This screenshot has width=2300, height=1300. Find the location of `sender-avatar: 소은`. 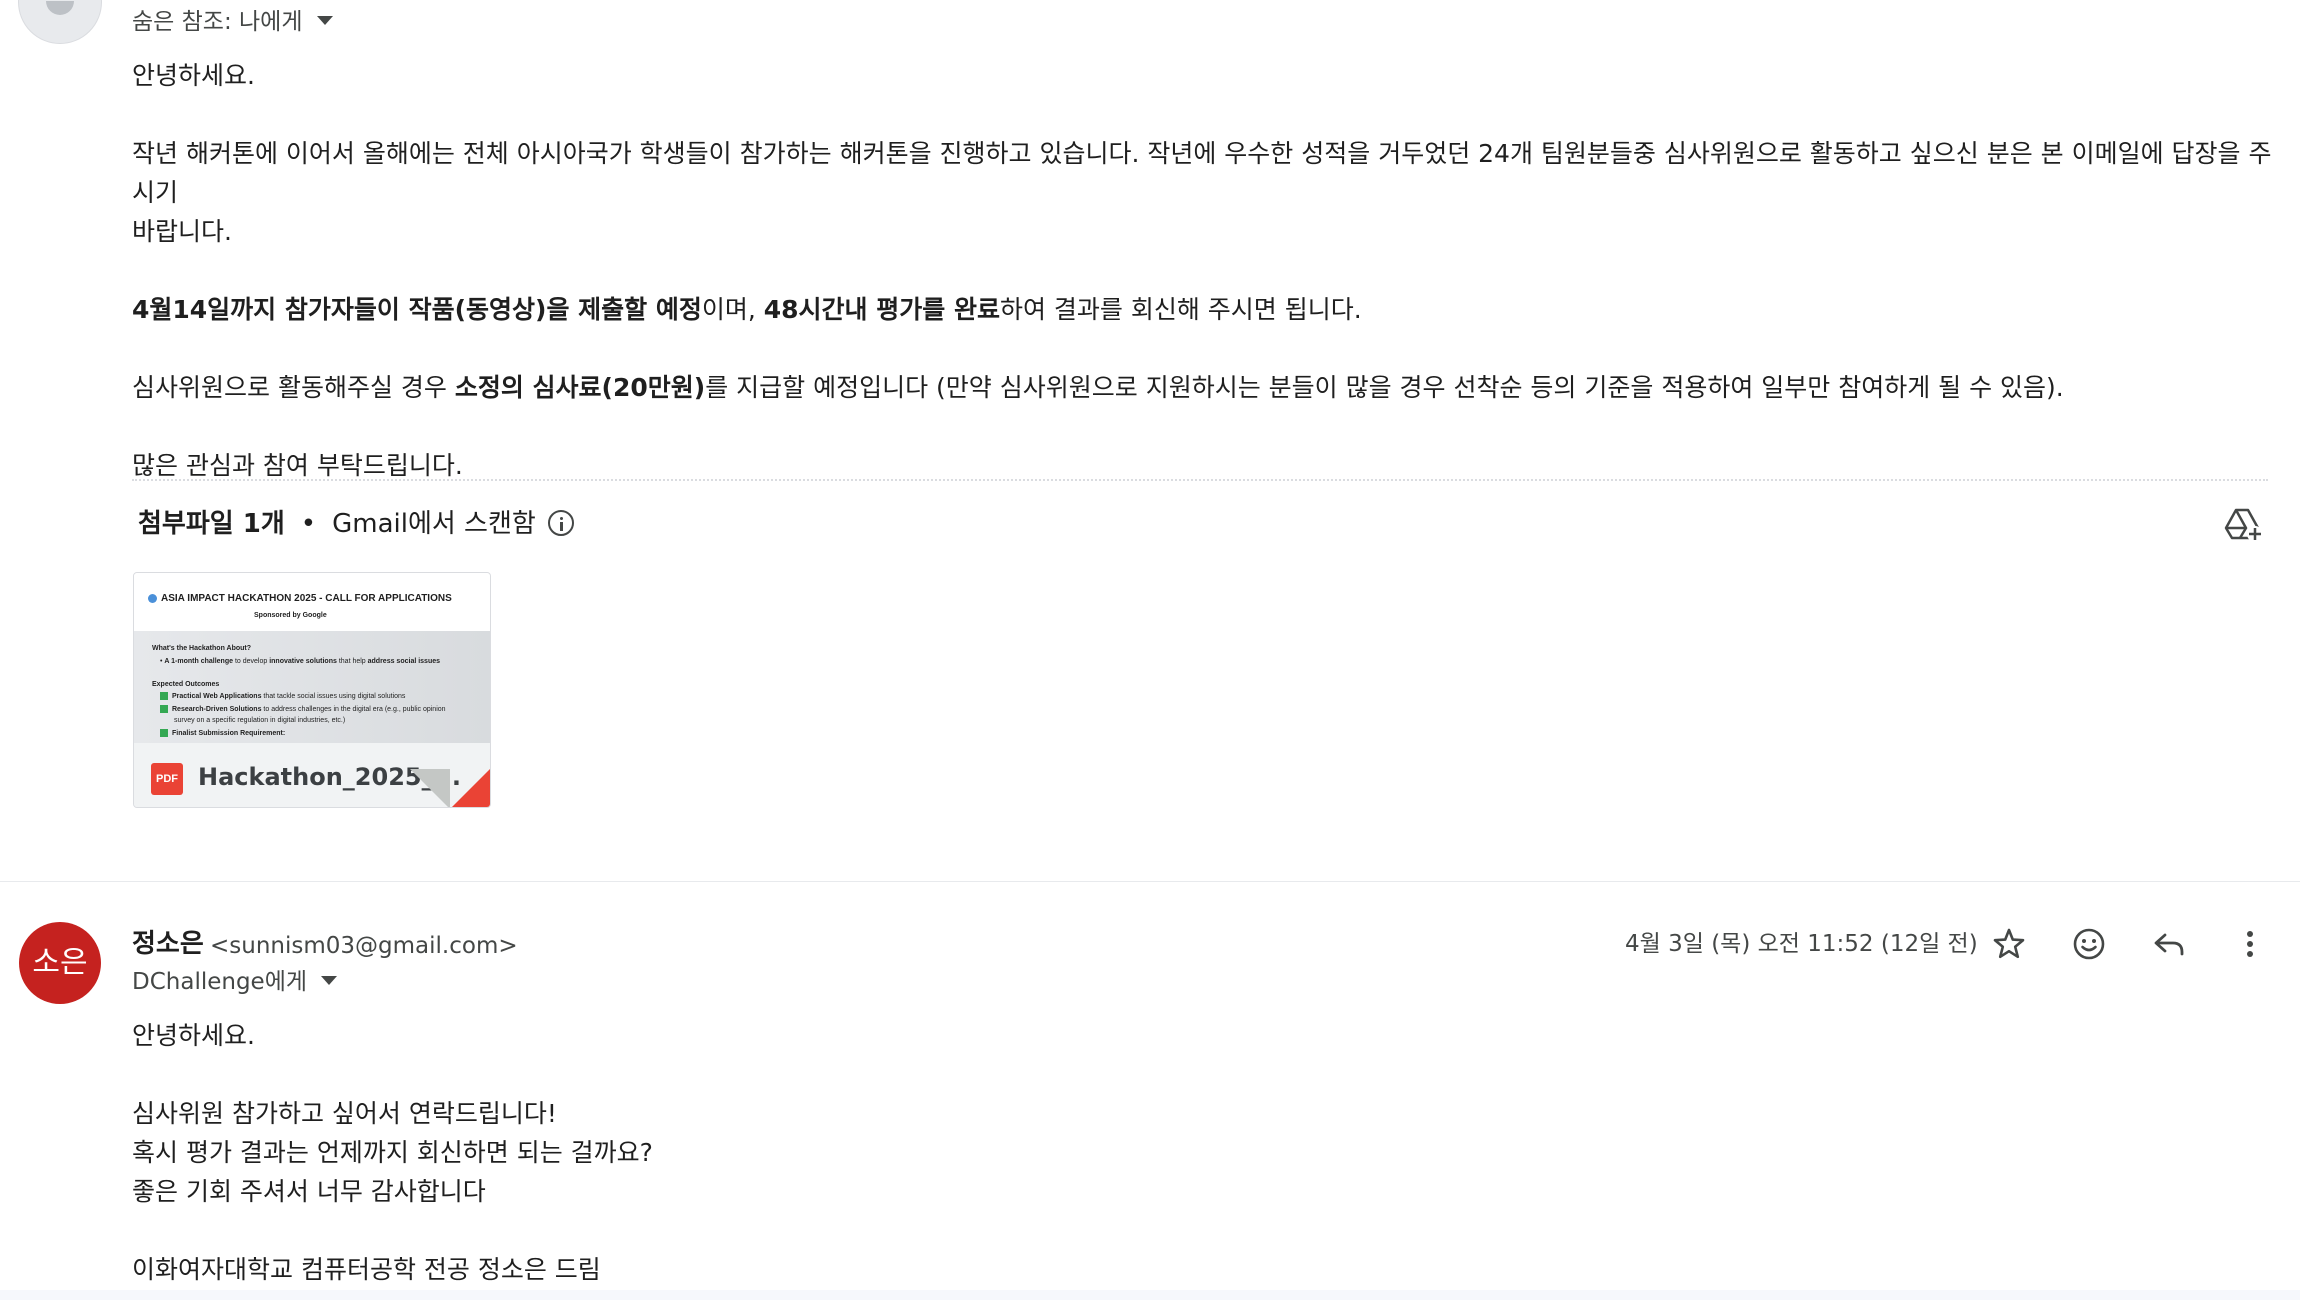

sender-avatar: 소은 is located at coordinates (60, 963).